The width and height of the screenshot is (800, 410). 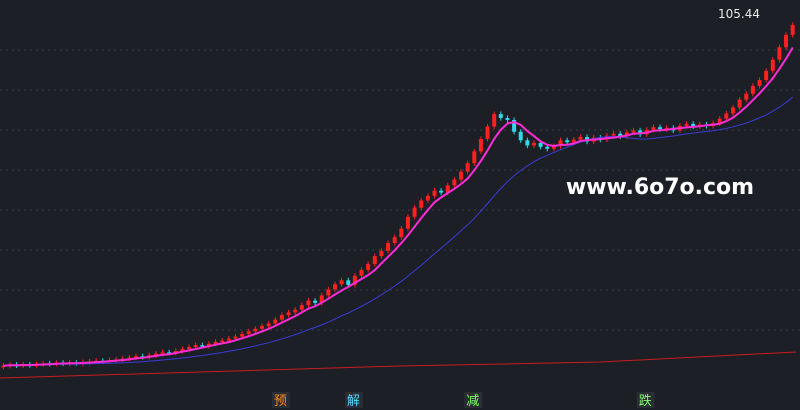 I want to click on signal-label: 解, so click(x=353, y=401).